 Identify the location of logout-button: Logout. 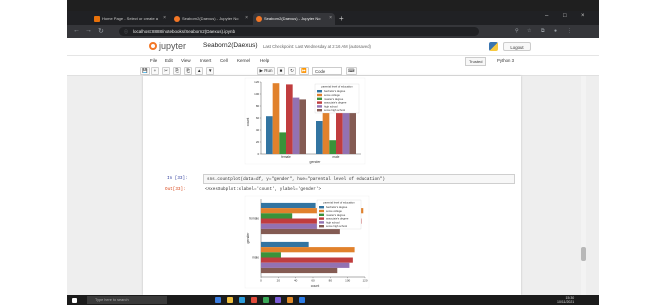
(517, 46).